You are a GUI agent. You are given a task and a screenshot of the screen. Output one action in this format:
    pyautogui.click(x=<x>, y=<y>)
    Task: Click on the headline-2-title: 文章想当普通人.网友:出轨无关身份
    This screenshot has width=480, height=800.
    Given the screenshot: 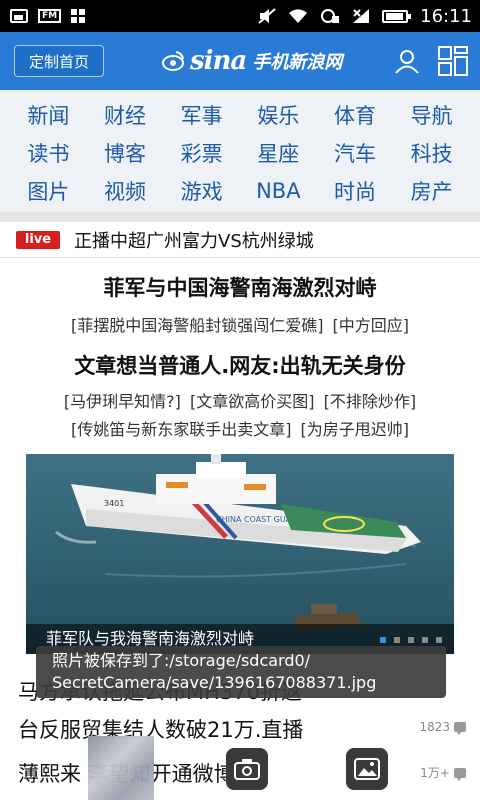 What is the action you would take?
    pyautogui.click(x=240, y=365)
    